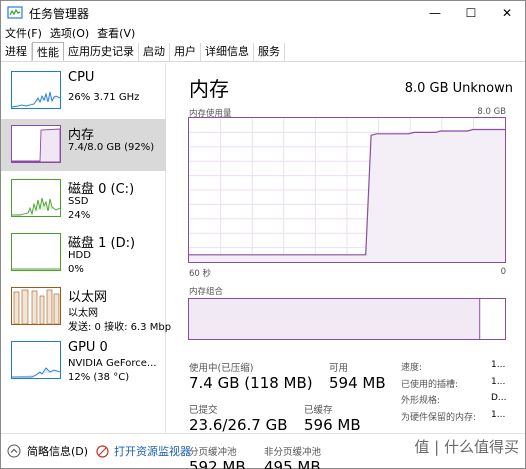 This screenshot has height=469, width=526. What do you see at coordinates (458, 88) in the screenshot?
I see `memory-capacity: 8.0 GB Unknown` at bounding box center [458, 88].